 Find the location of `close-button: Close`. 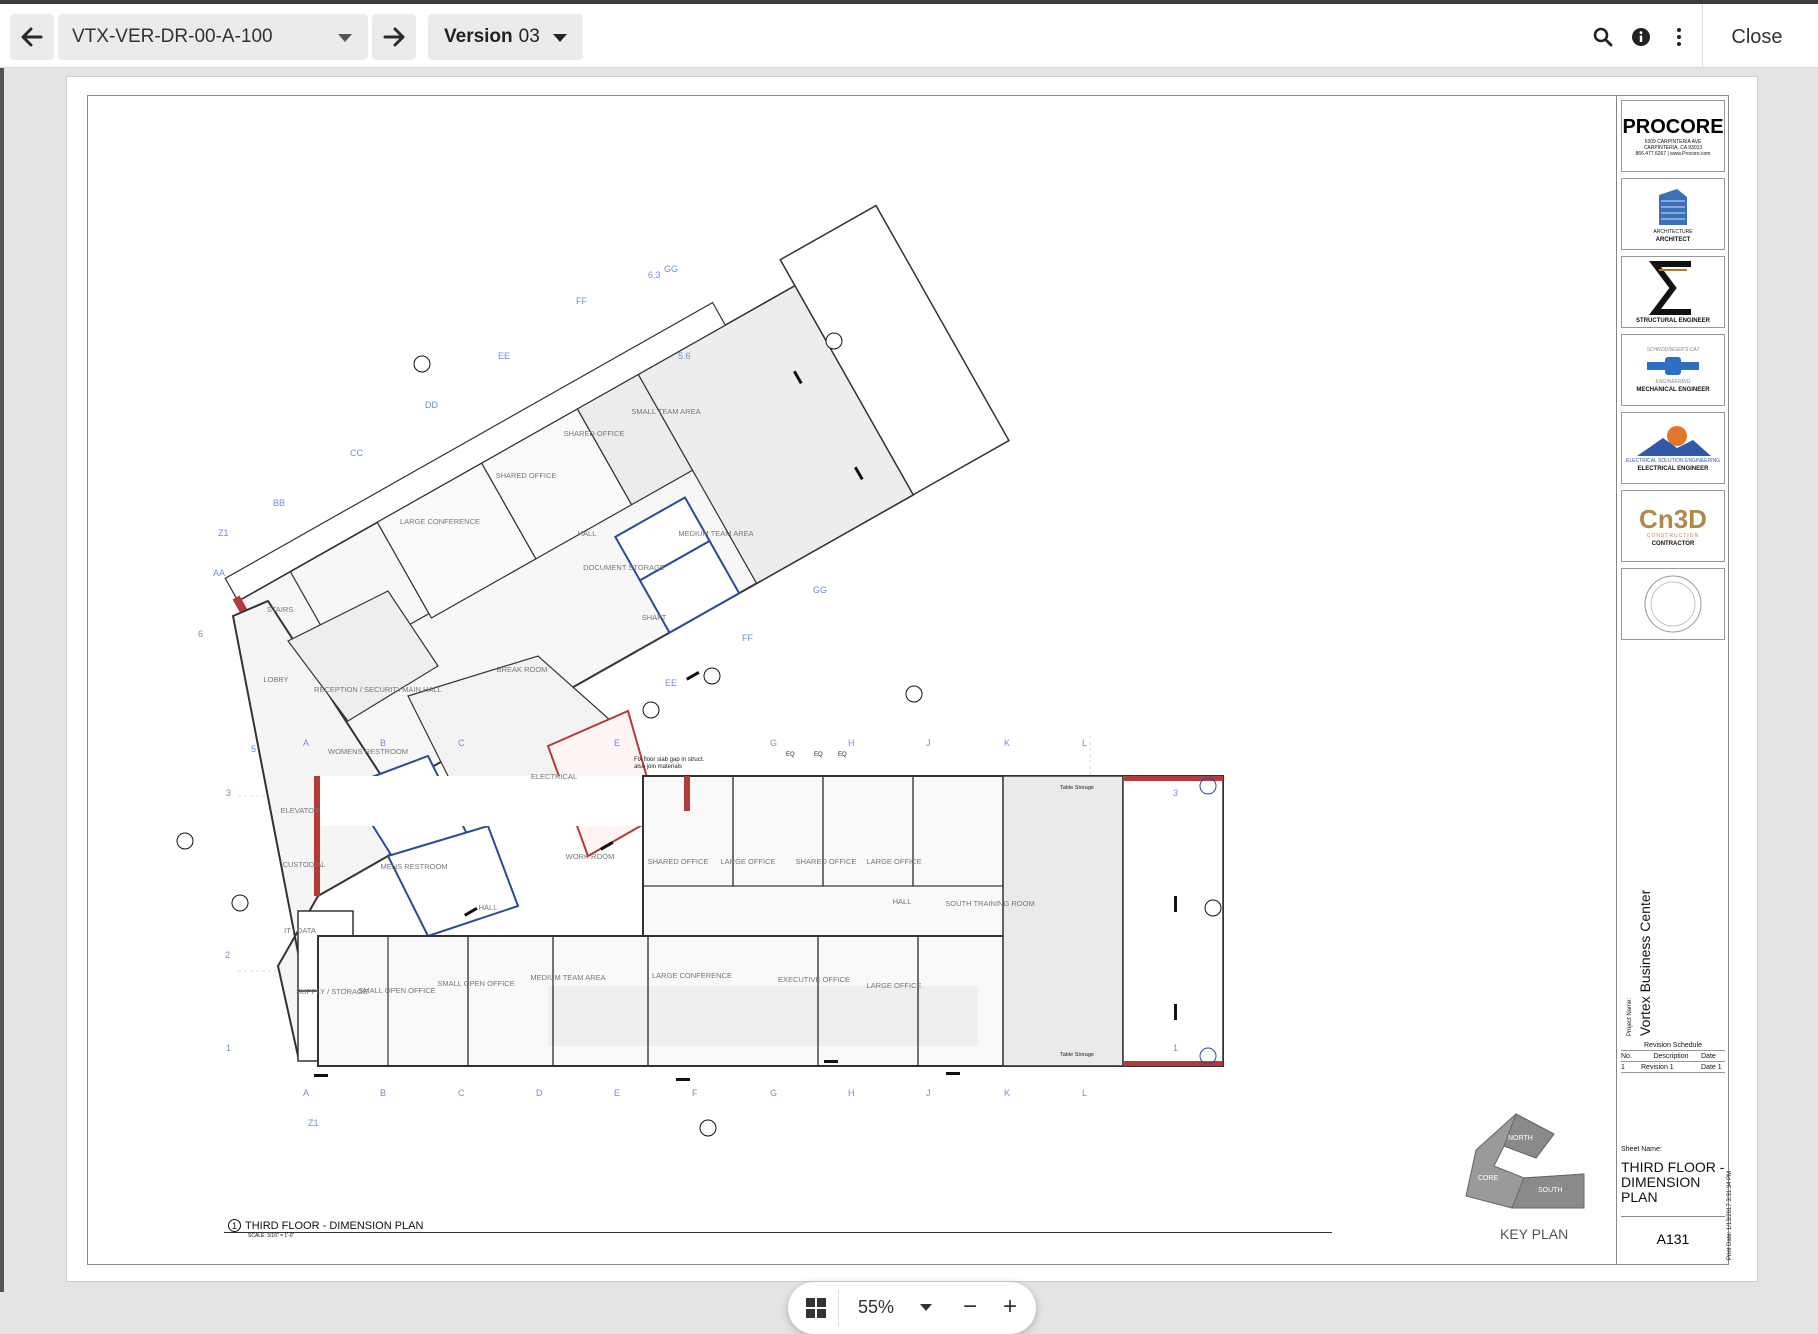

close-button: Close is located at coordinates (1757, 37).